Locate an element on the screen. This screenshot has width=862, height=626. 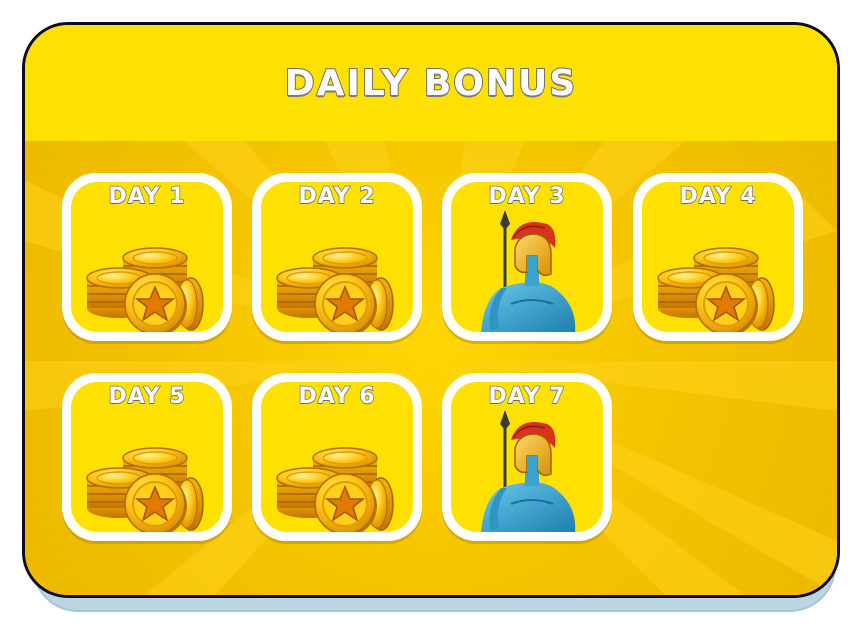
day-3-label: DAY 3 is located at coordinates (527, 196).